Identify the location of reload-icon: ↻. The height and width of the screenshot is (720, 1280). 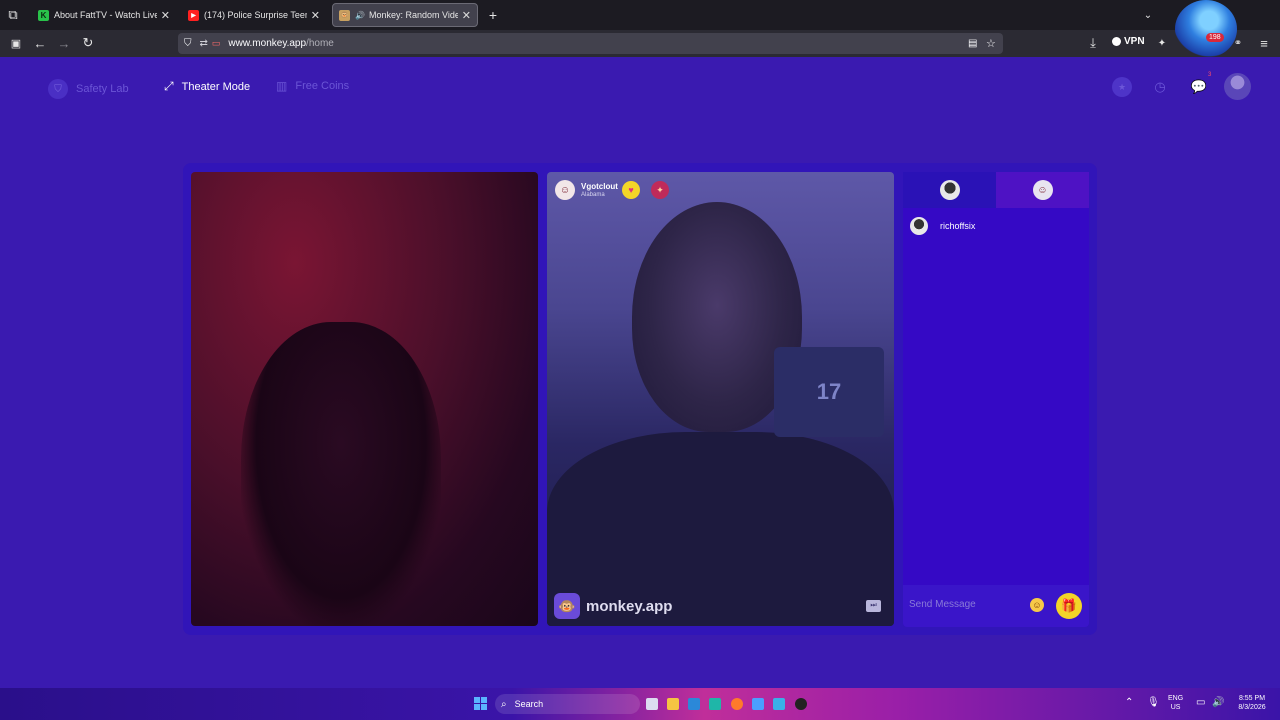
(88, 42).